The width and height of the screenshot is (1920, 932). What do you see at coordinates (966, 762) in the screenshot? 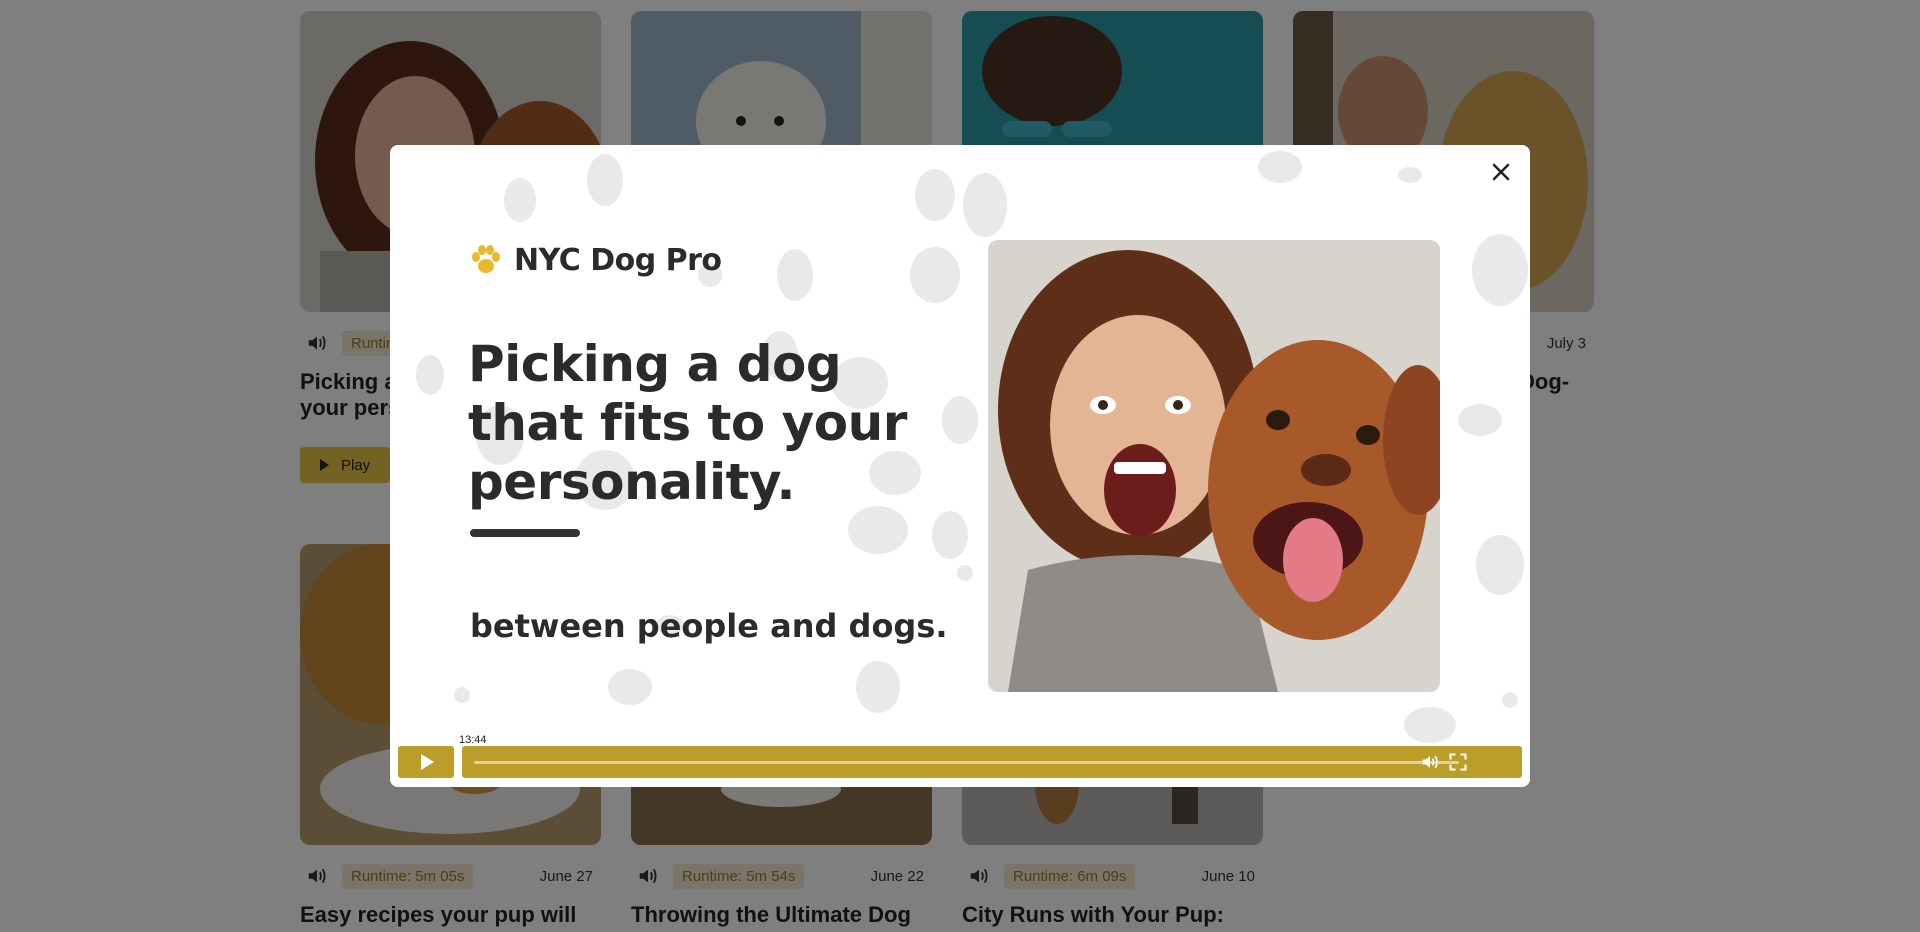
I see `progress-line` at bounding box center [966, 762].